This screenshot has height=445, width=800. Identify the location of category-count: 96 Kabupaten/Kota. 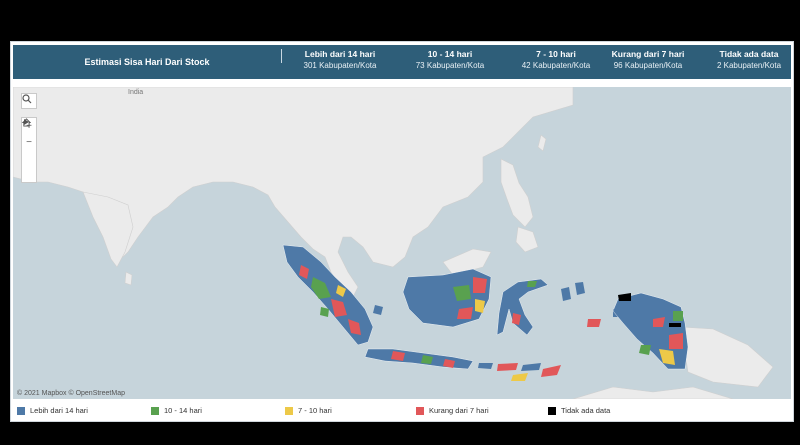
(648, 65).